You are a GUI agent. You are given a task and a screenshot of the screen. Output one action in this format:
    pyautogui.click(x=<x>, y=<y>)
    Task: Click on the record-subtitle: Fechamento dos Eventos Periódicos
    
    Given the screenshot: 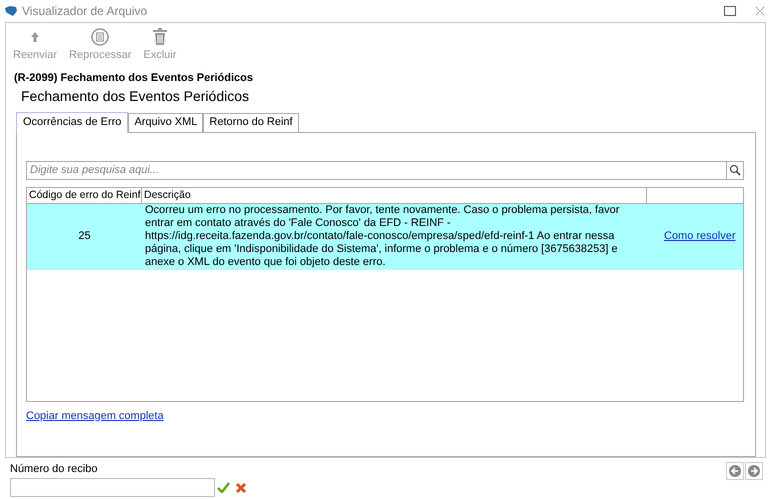 What is the action you would take?
    pyautogui.click(x=135, y=95)
    